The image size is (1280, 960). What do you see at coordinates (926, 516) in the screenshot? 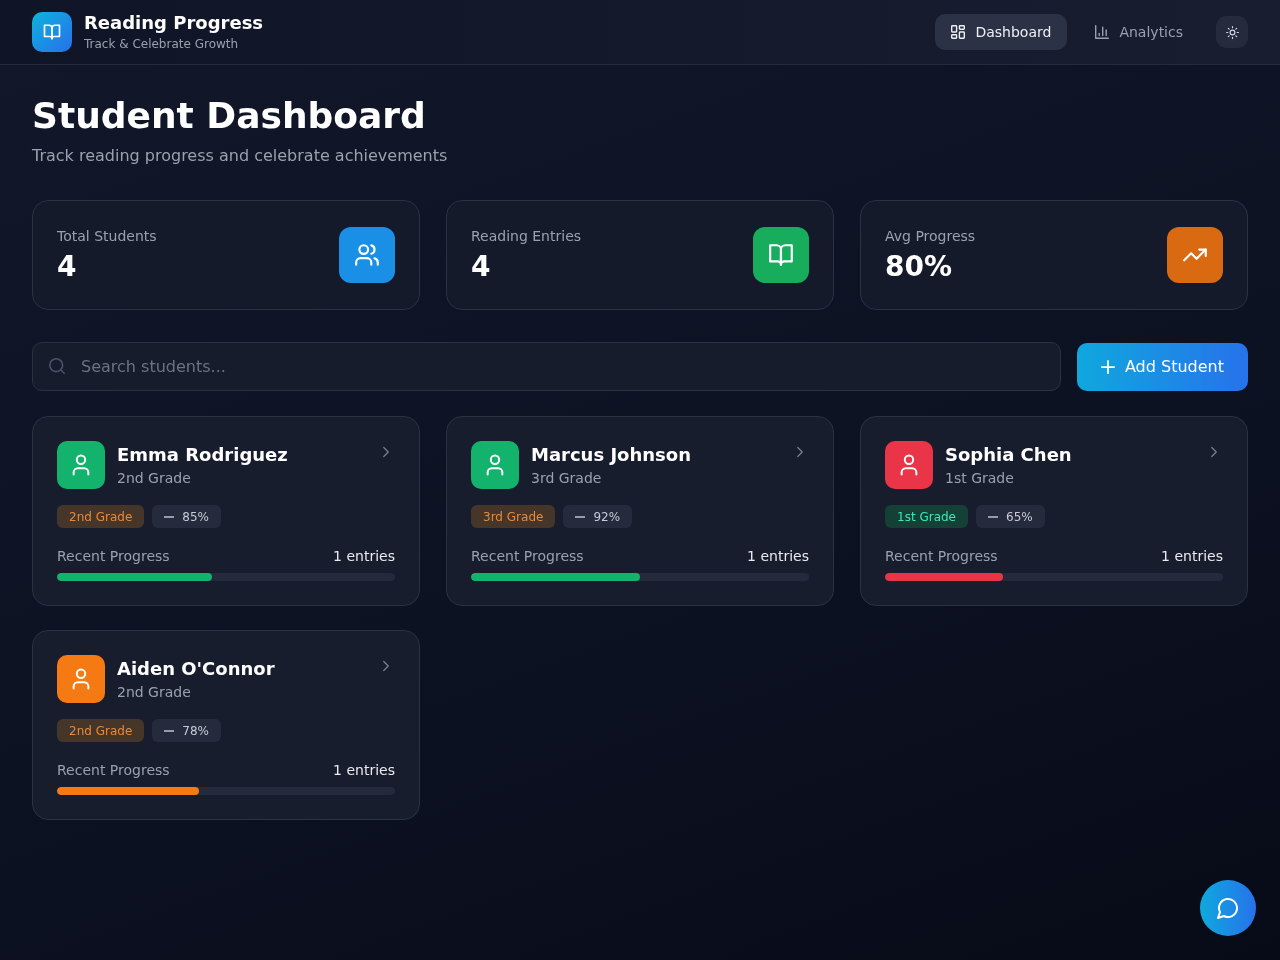
I see `grade-tag: 1st Grade` at bounding box center [926, 516].